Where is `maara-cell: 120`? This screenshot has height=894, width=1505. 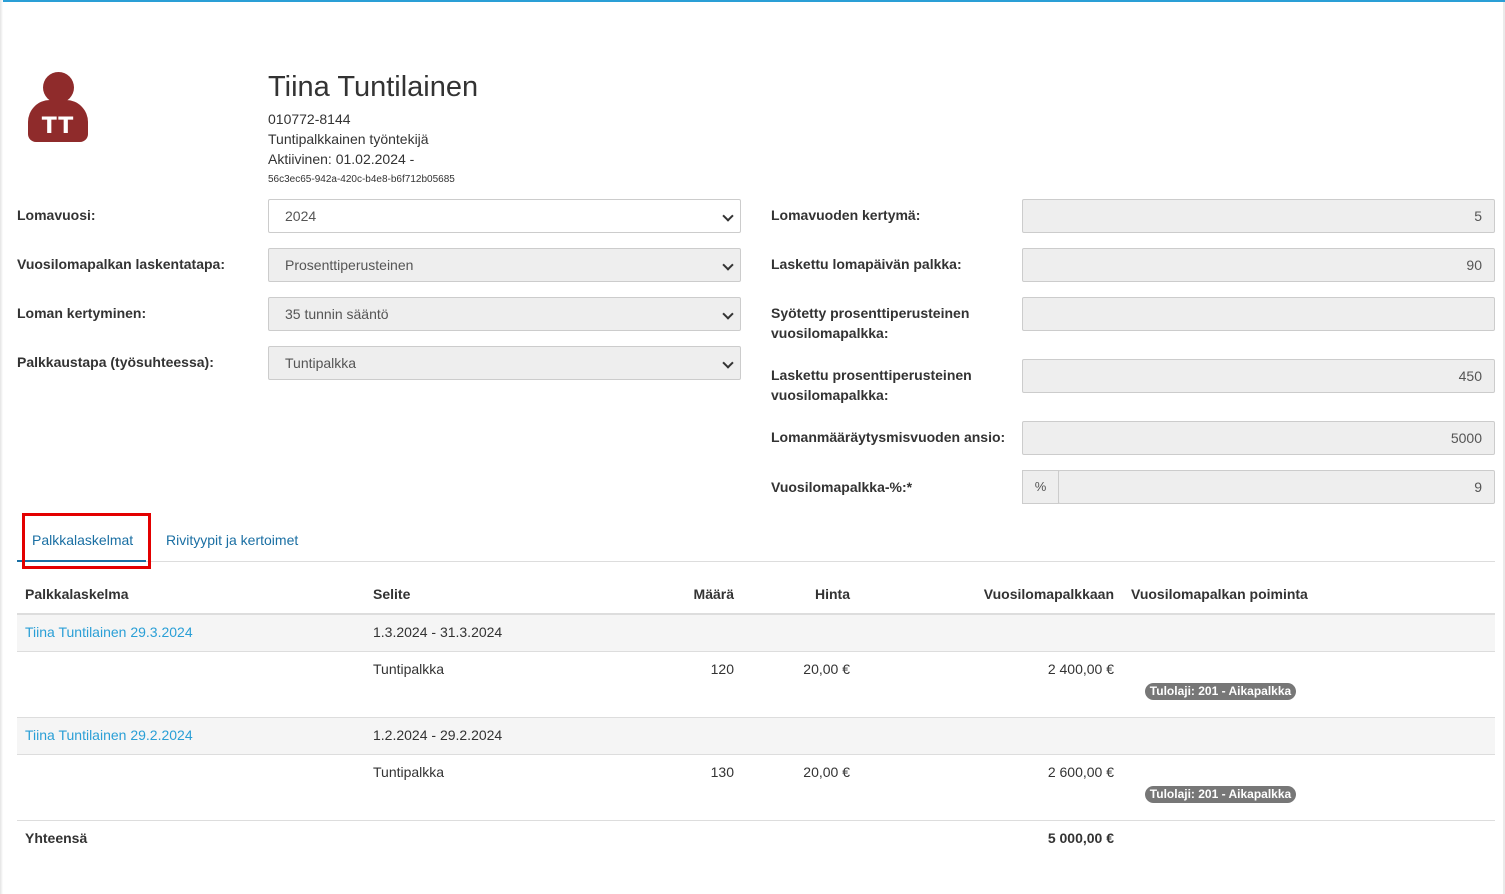
maara-cell: 120 is located at coordinates (722, 669).